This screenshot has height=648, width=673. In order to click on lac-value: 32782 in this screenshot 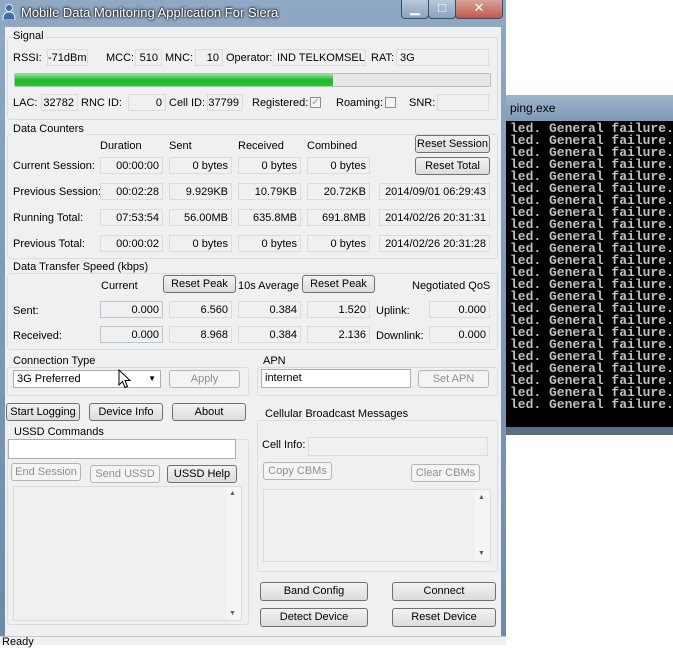, I will do `click(59, 102)`.